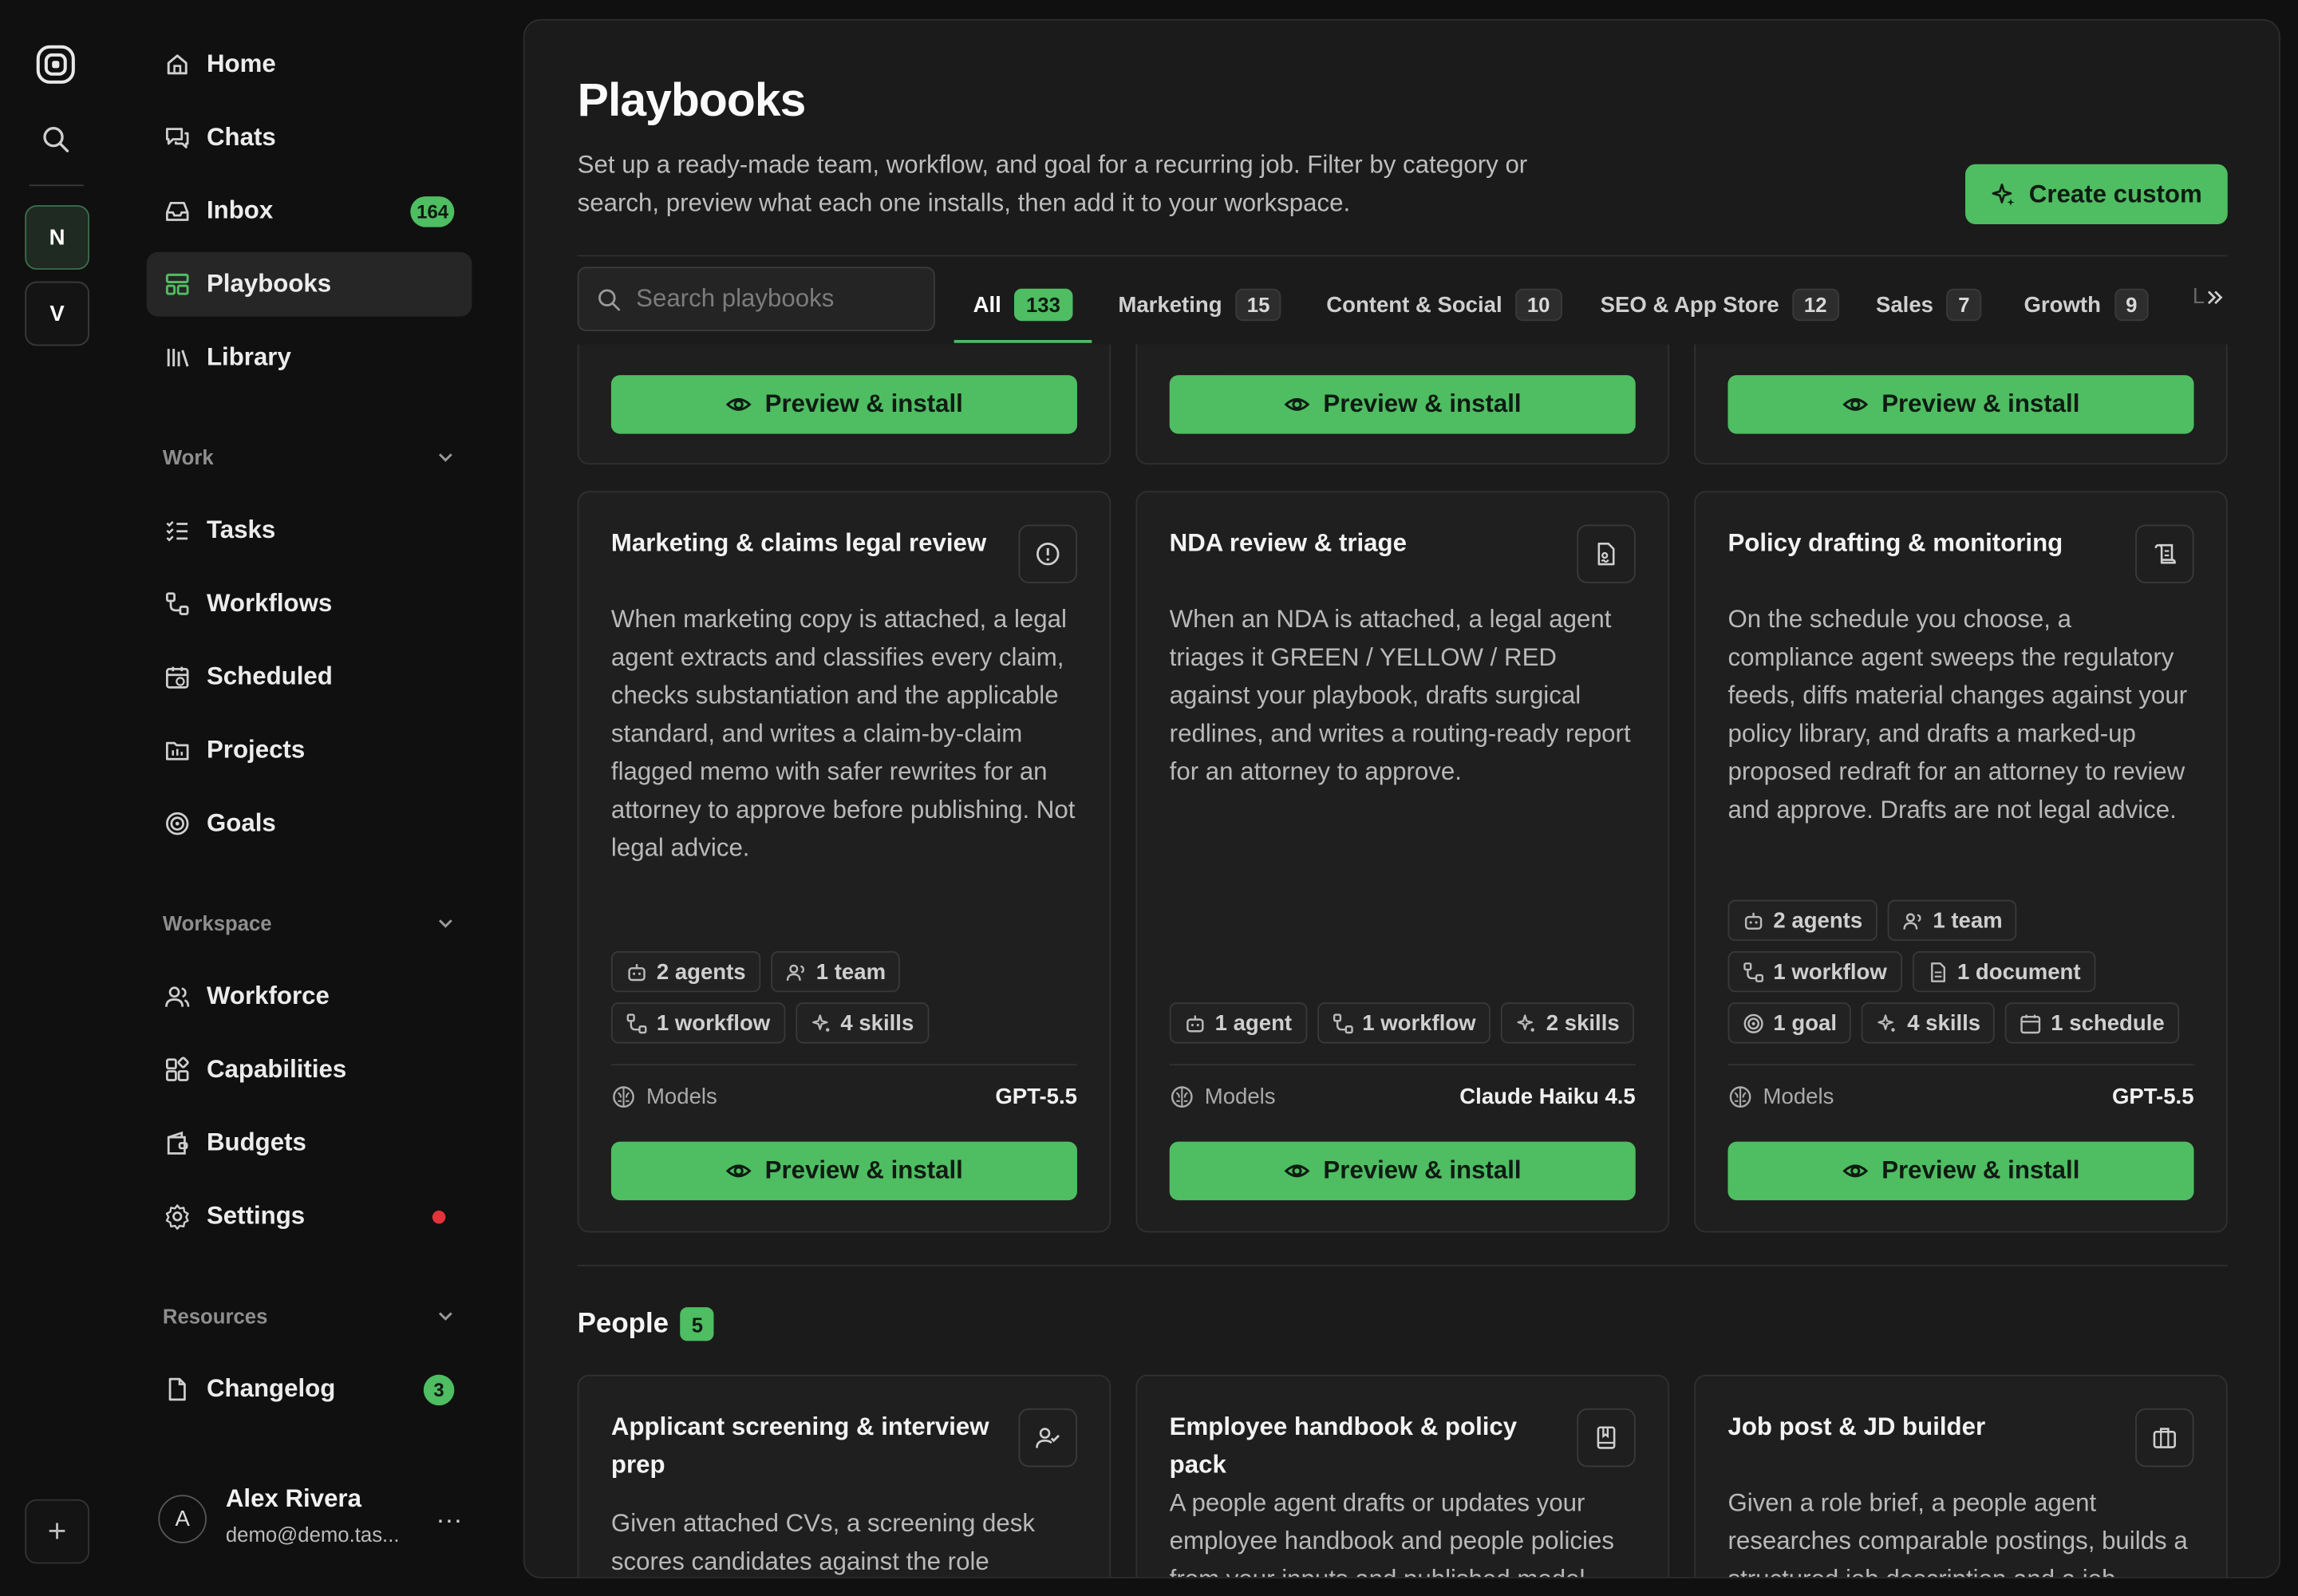 Image resolution: width=2298 pixels, height=1596 pixels. What do you see at coordinates (1952, 920) in the screenshot?
I see `chip-team: 1 team` at bounding box center [1952, 920].